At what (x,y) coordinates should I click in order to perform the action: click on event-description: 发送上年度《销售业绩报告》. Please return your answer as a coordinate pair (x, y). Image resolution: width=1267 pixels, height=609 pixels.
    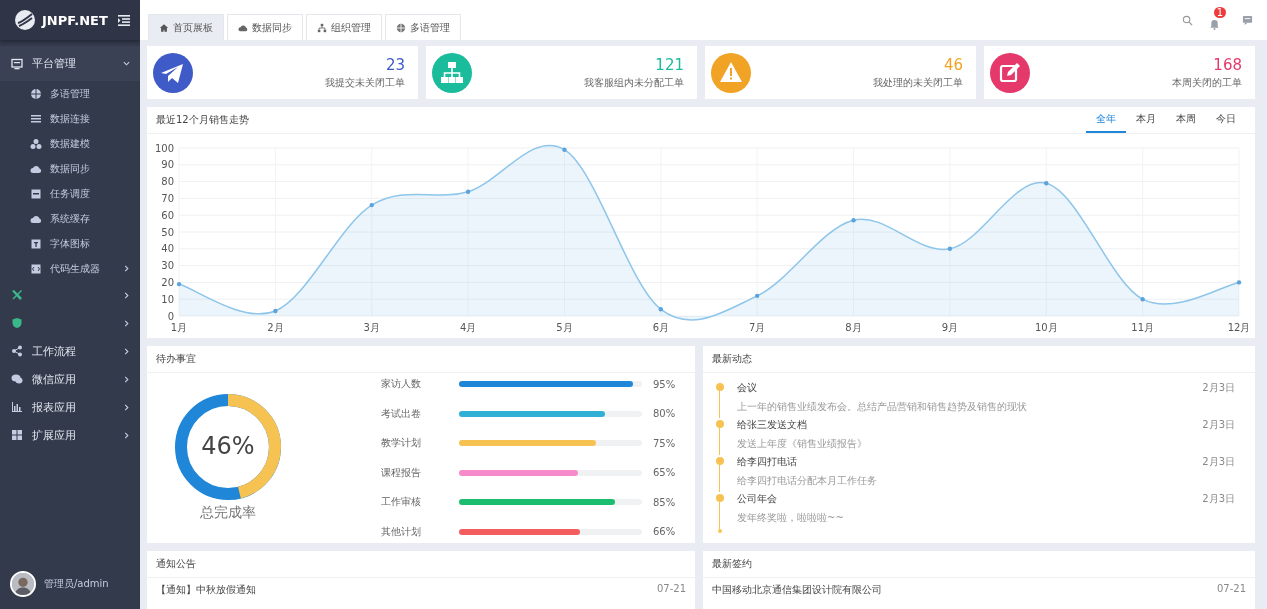
    Looking at the image, I should click on (802, 444).